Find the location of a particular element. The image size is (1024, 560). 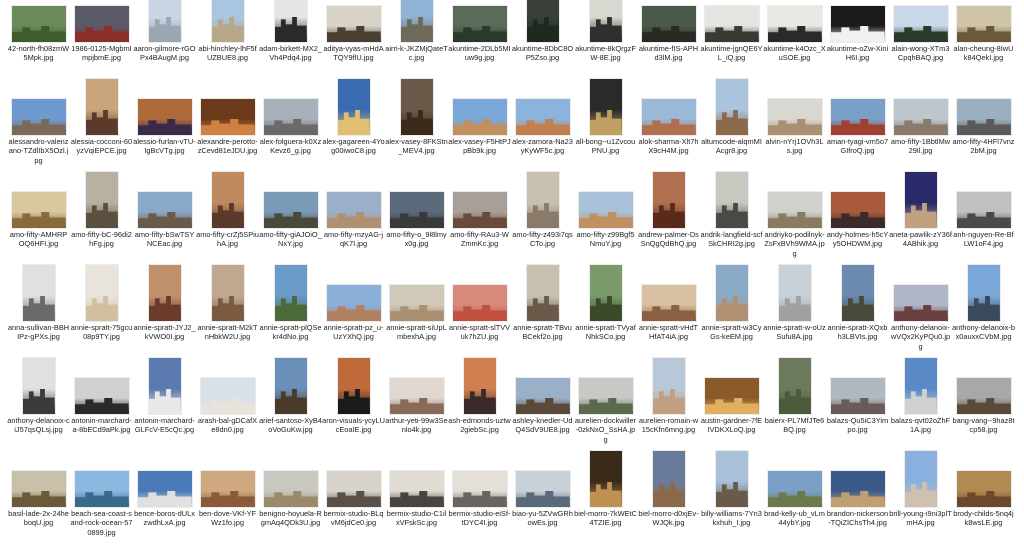

file-item: bermix-studio-BLqvM6jdCe0.jpg is located at coordinates (353, 513).